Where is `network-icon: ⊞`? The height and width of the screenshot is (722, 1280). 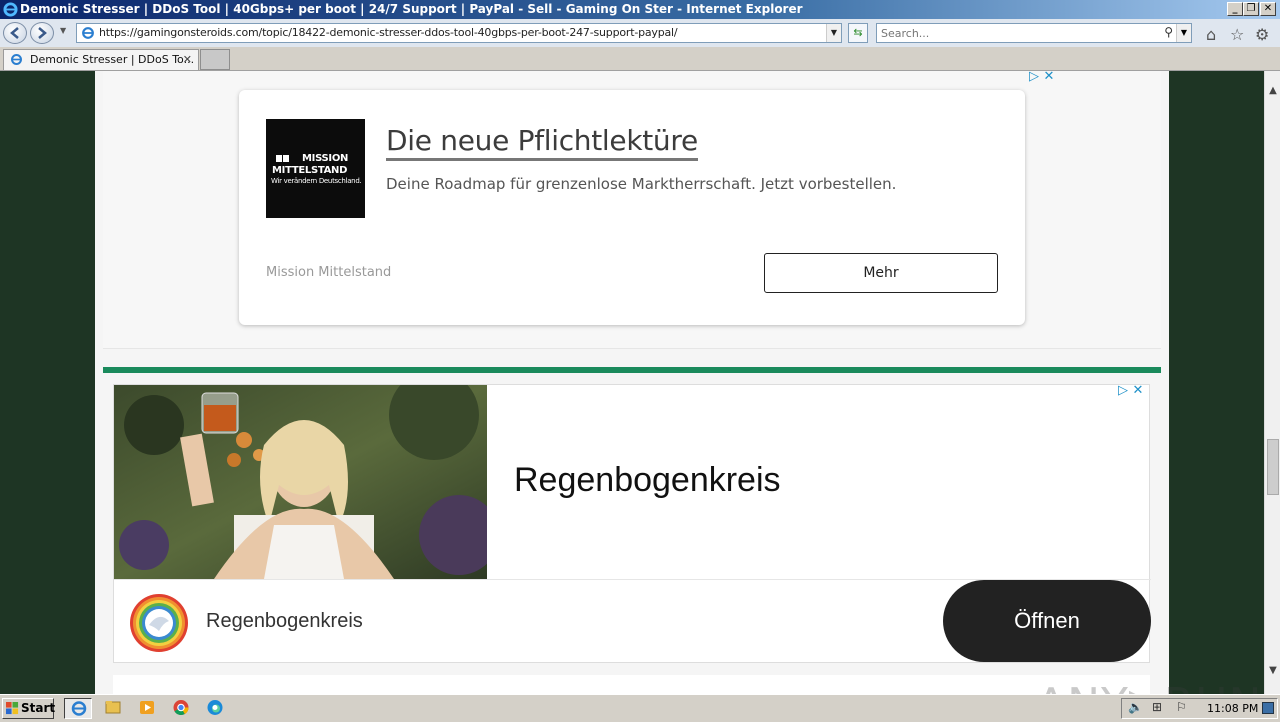 network-icon: ⊞ is located at coordinates (1157, 707).